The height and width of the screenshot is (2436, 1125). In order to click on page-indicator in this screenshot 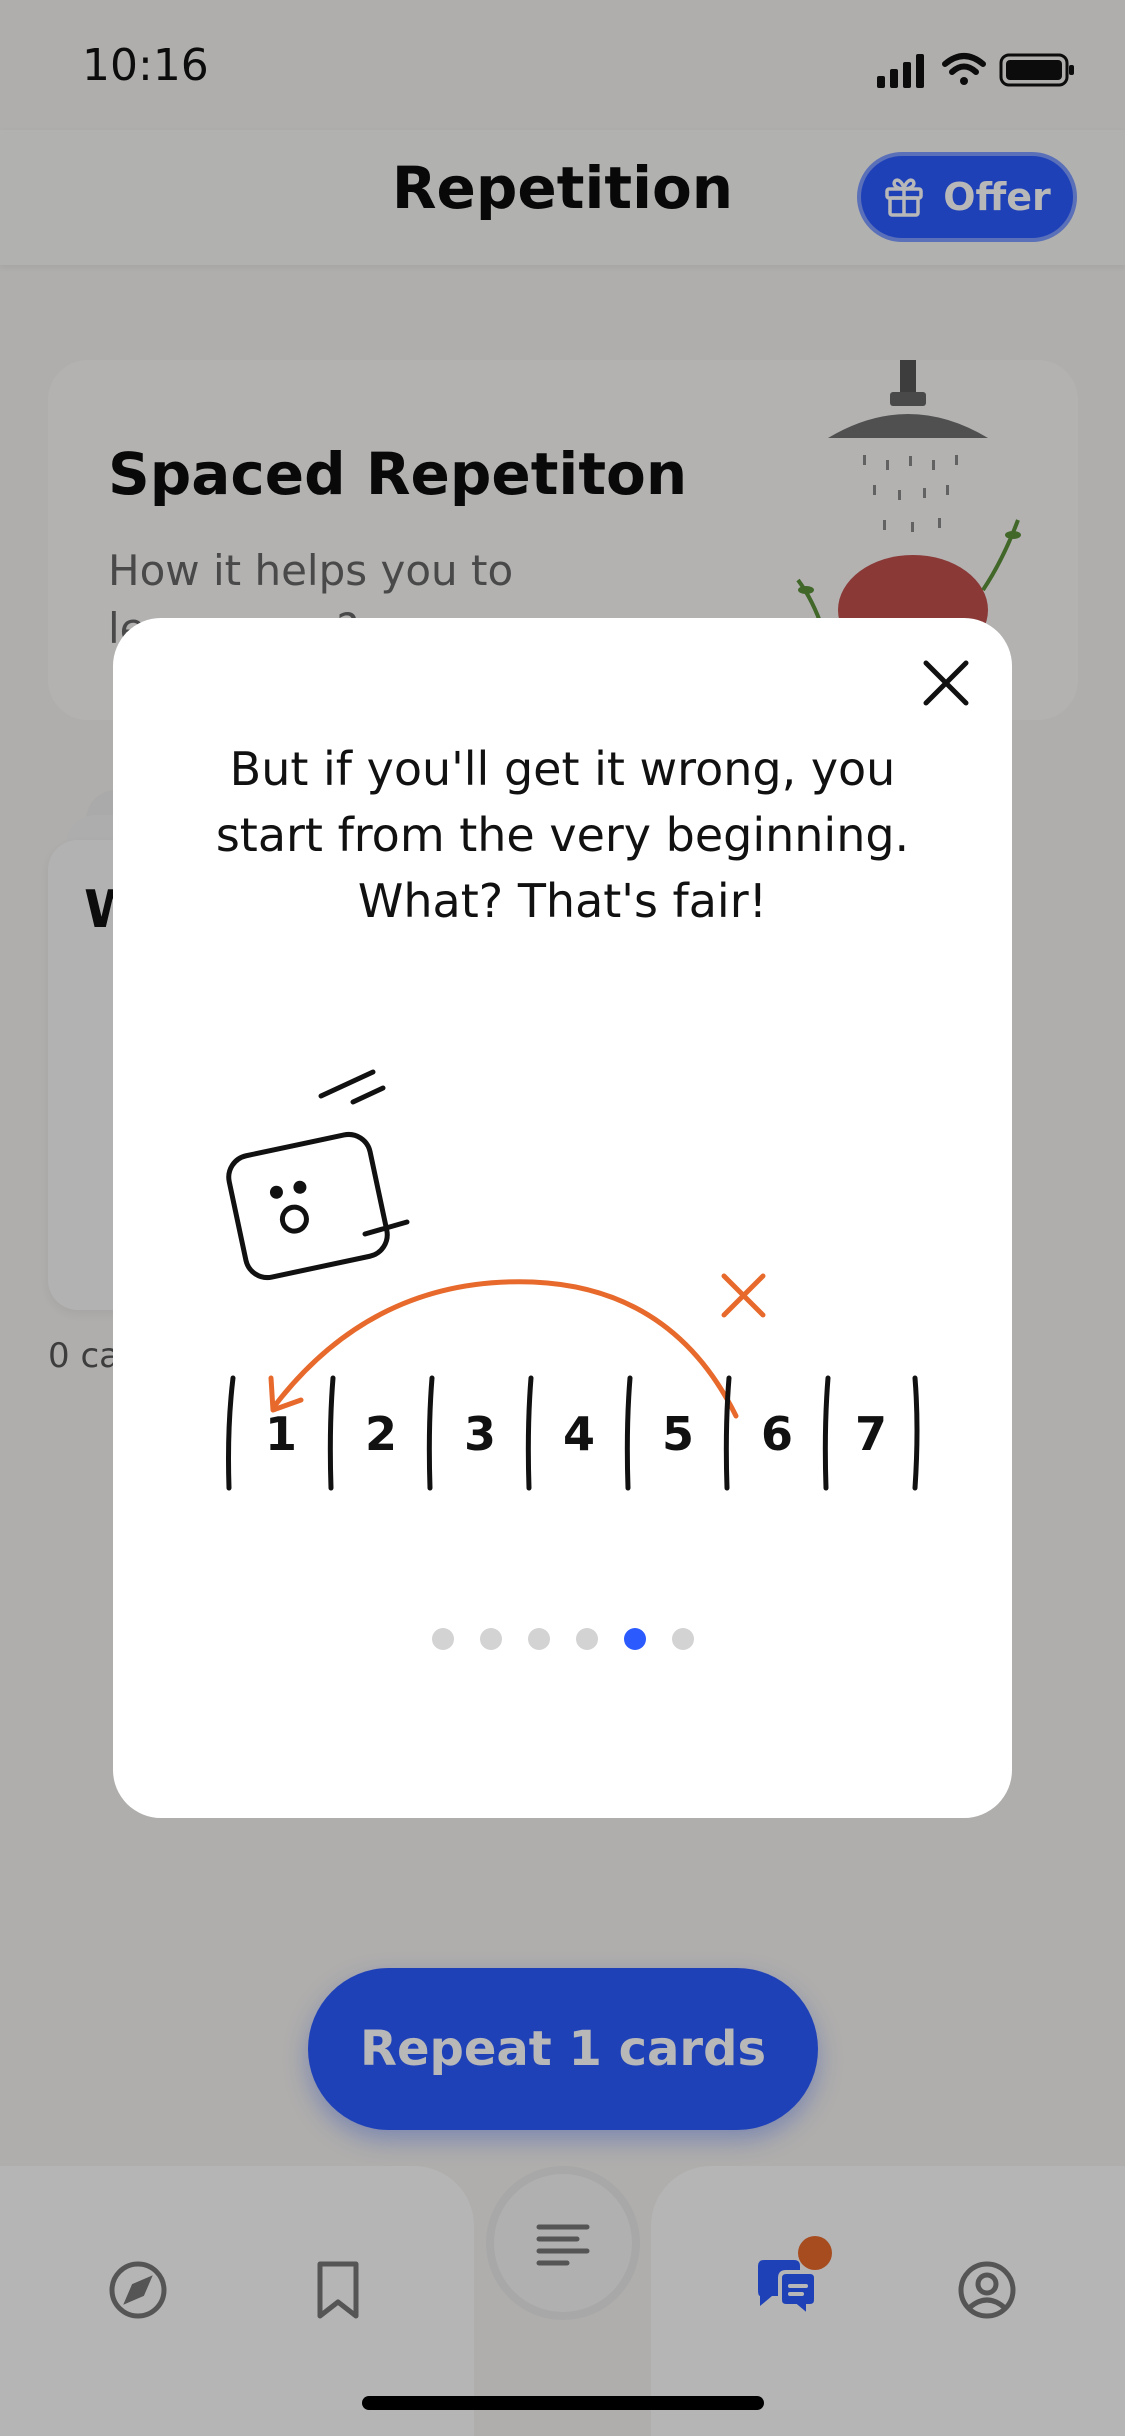, I will do `click(562, 1640)`.